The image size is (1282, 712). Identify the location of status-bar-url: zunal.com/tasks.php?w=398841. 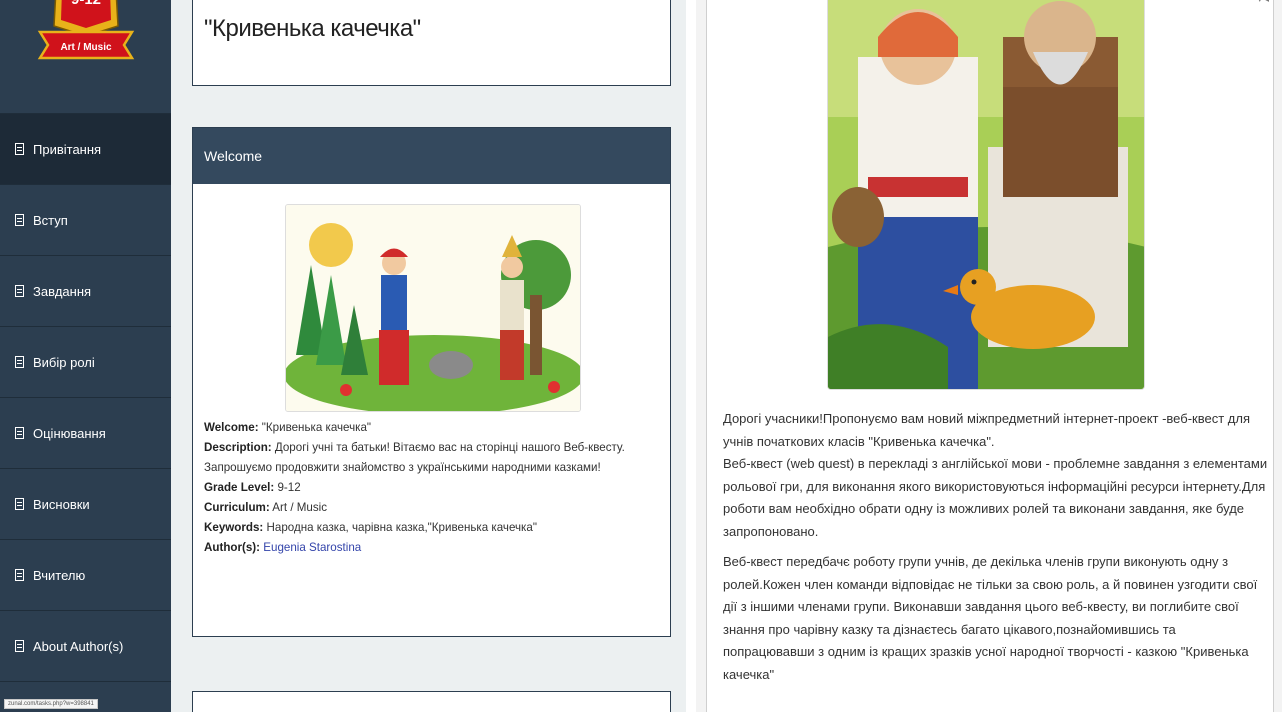
(51, 704).